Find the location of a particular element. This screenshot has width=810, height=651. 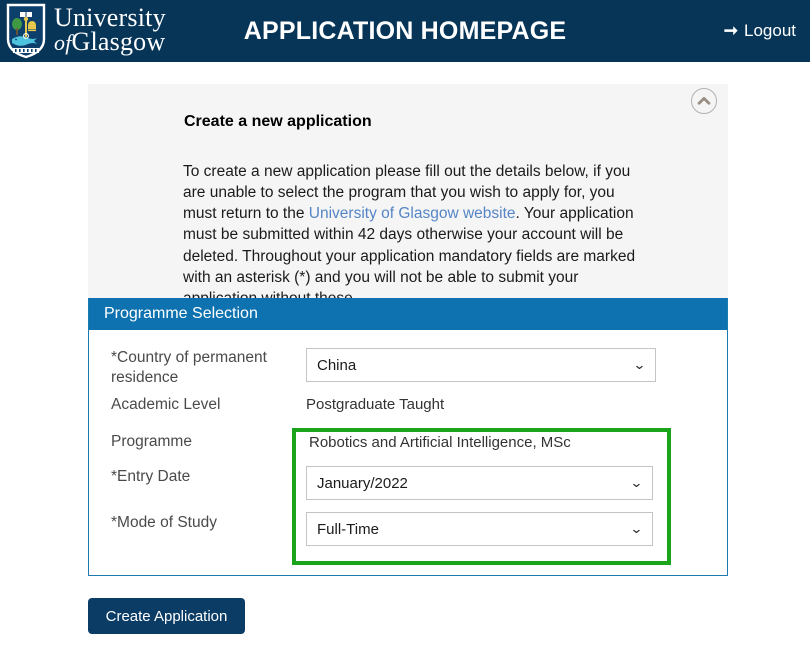

label-entry-date: *Entry Date is located at coordinates (151, 476).